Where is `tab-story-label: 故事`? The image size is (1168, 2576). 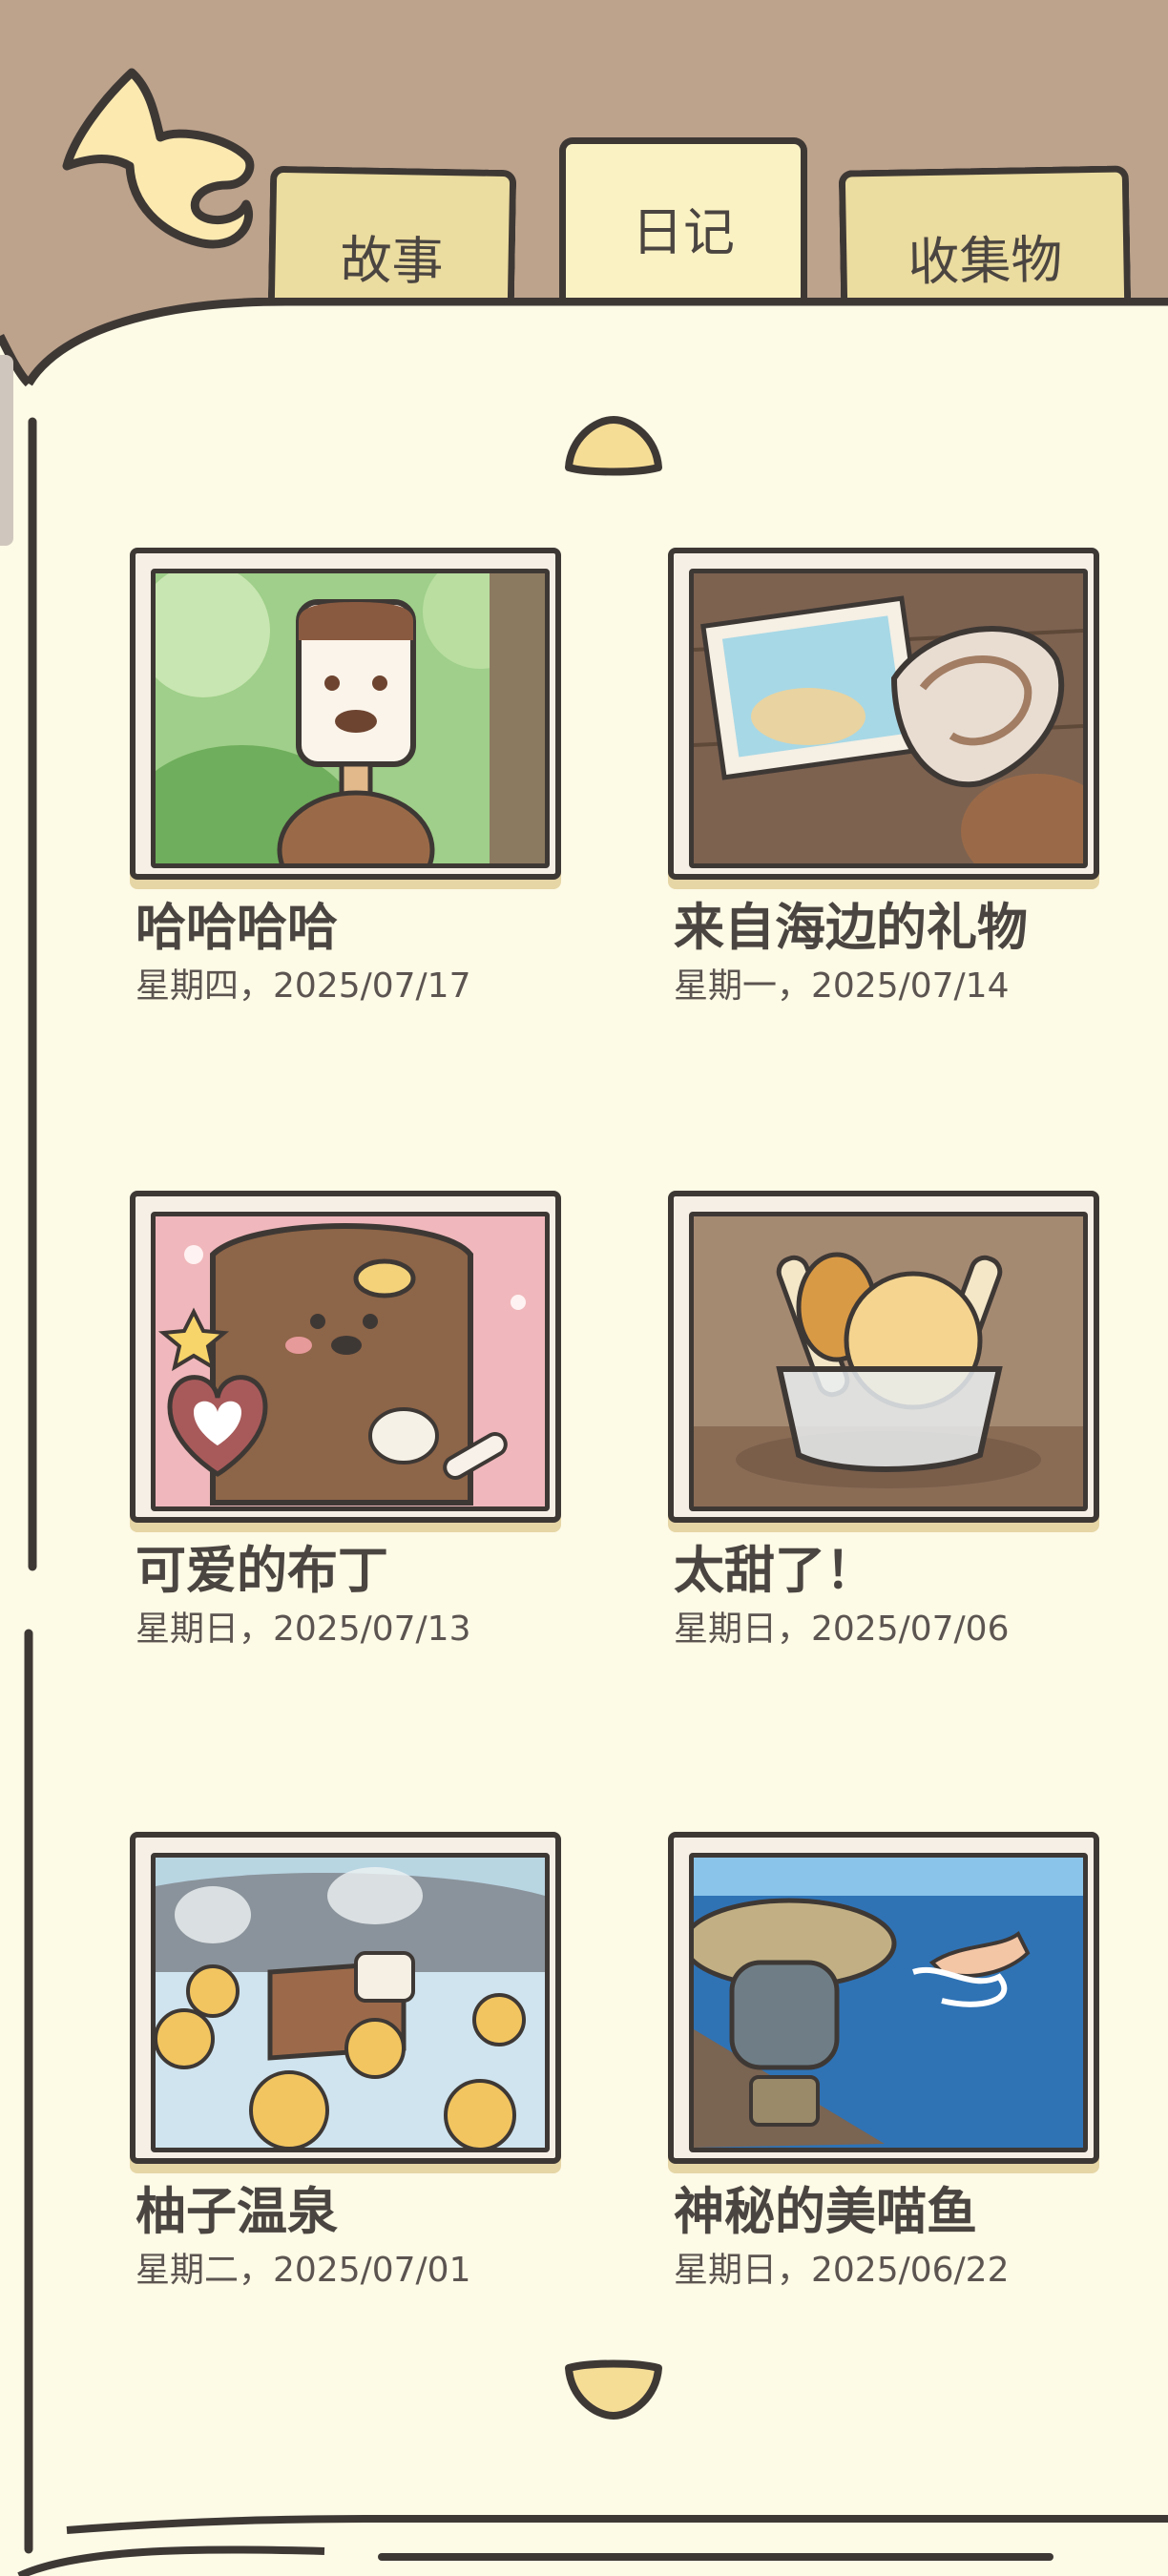
tab-story-label: 故事 is located at coordinates (392, 261).